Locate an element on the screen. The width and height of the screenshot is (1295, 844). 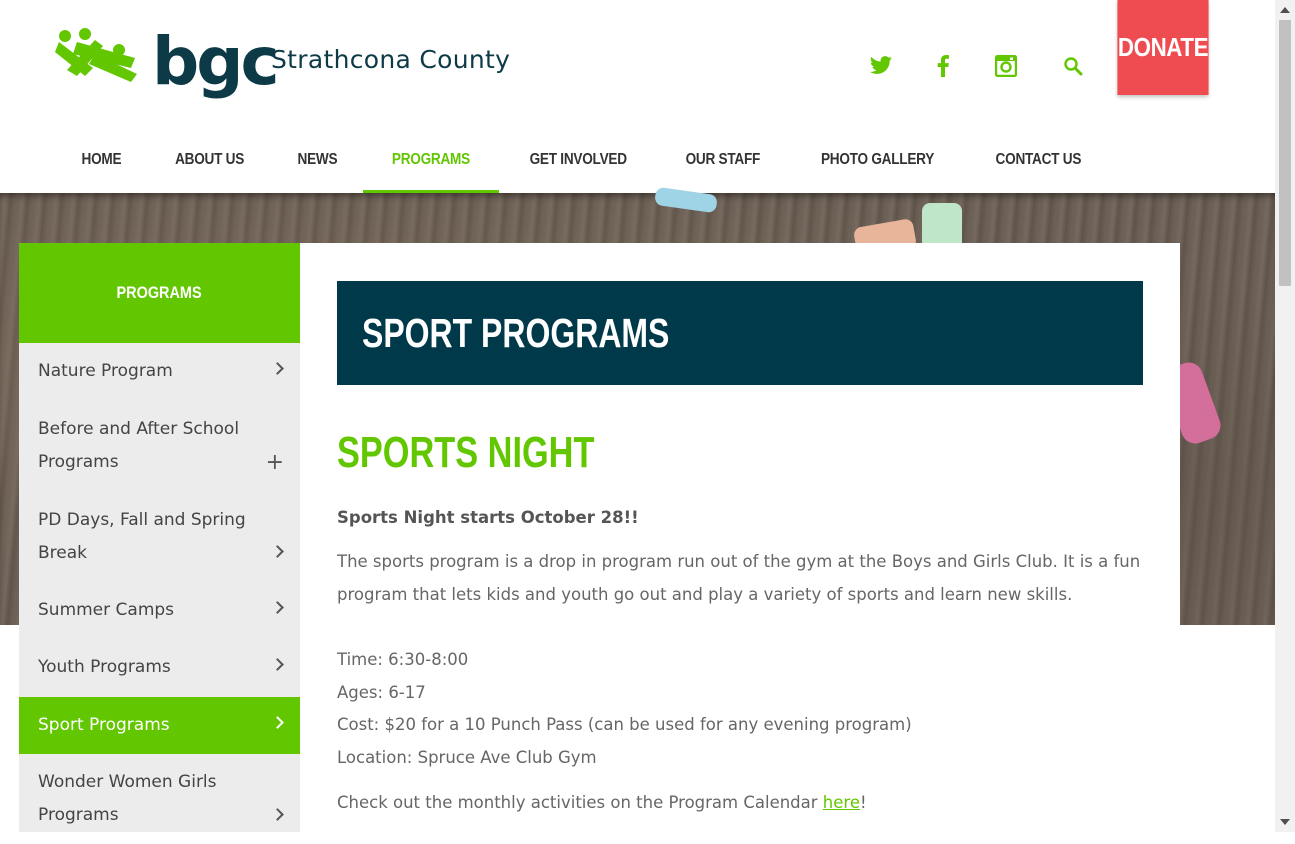
calendar-link: here is located at coordinates (841, 802).